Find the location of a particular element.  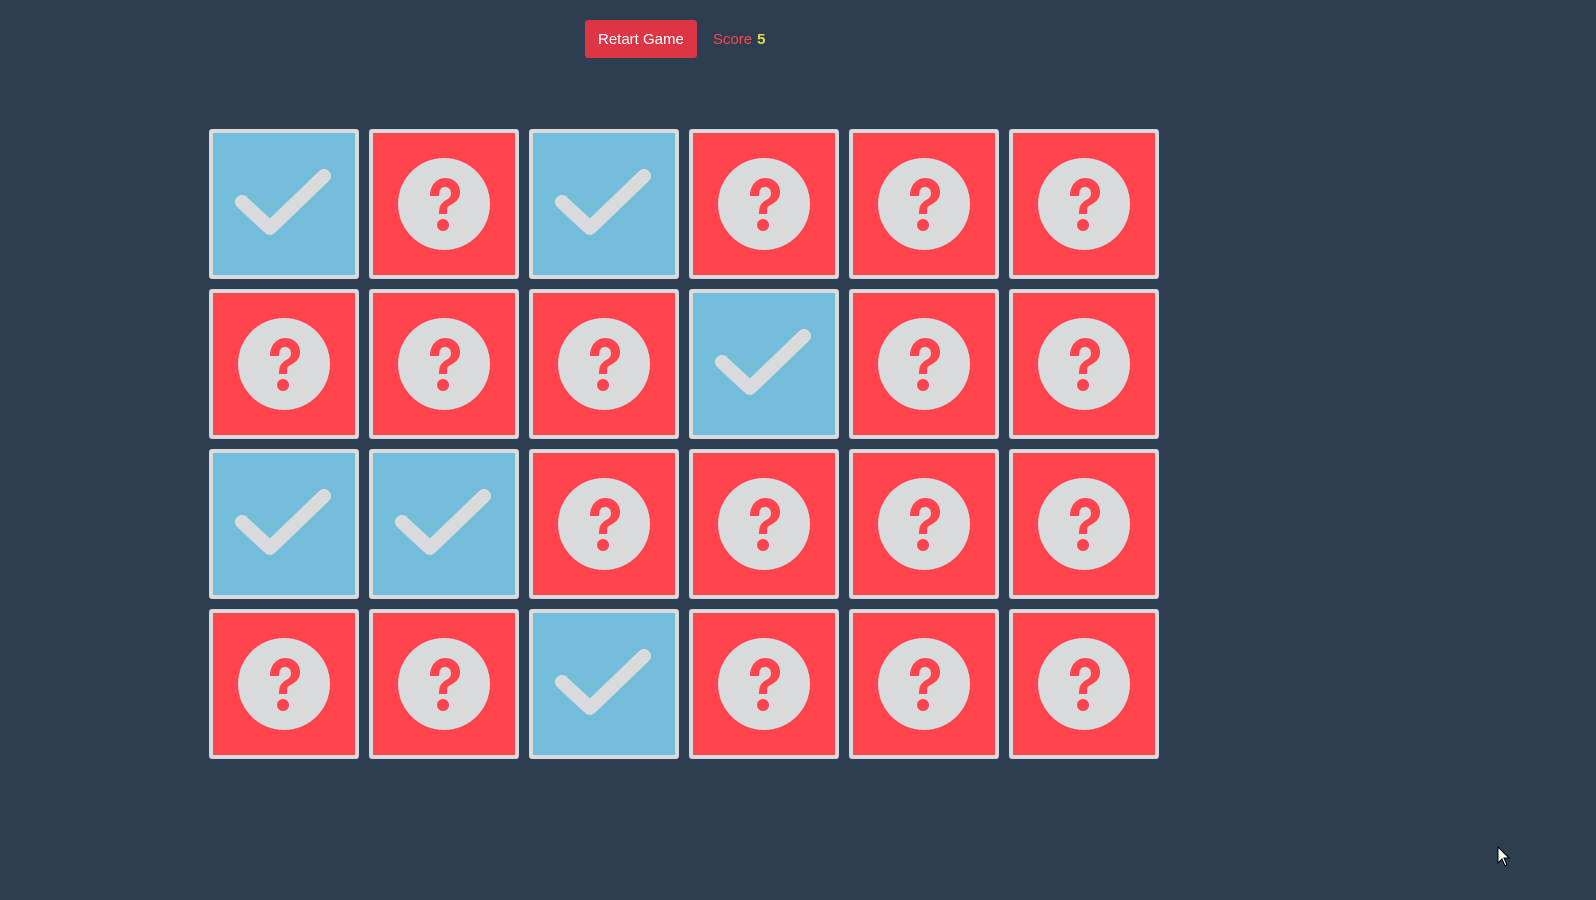

score-display: Score 5 is located at coordinates (739, 39).